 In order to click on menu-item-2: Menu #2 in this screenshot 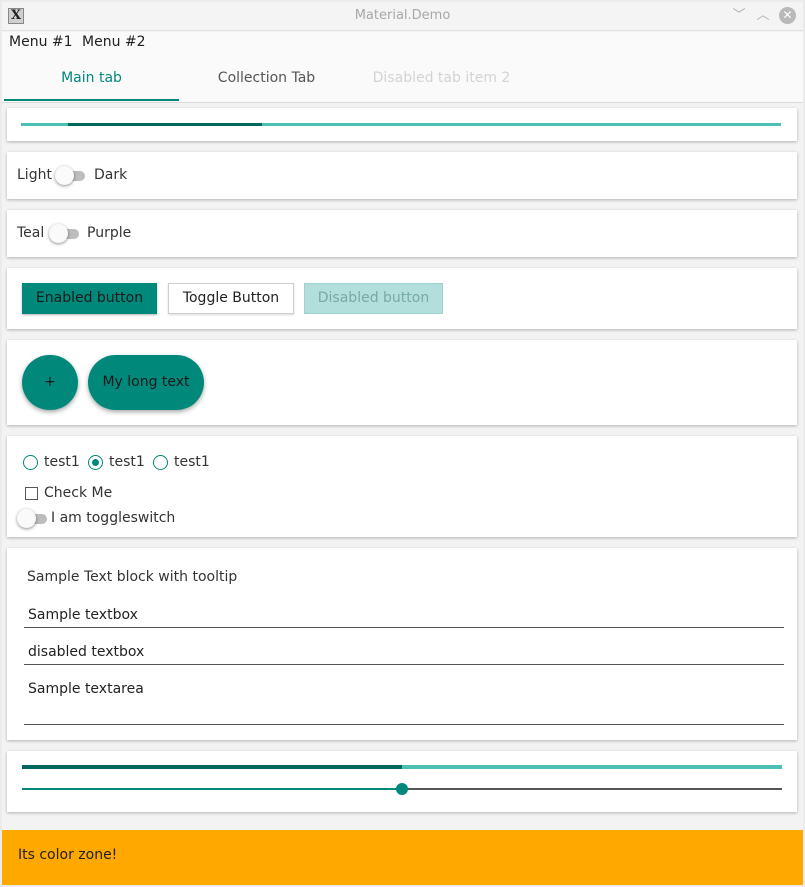, I will do `click(114, 42)`.